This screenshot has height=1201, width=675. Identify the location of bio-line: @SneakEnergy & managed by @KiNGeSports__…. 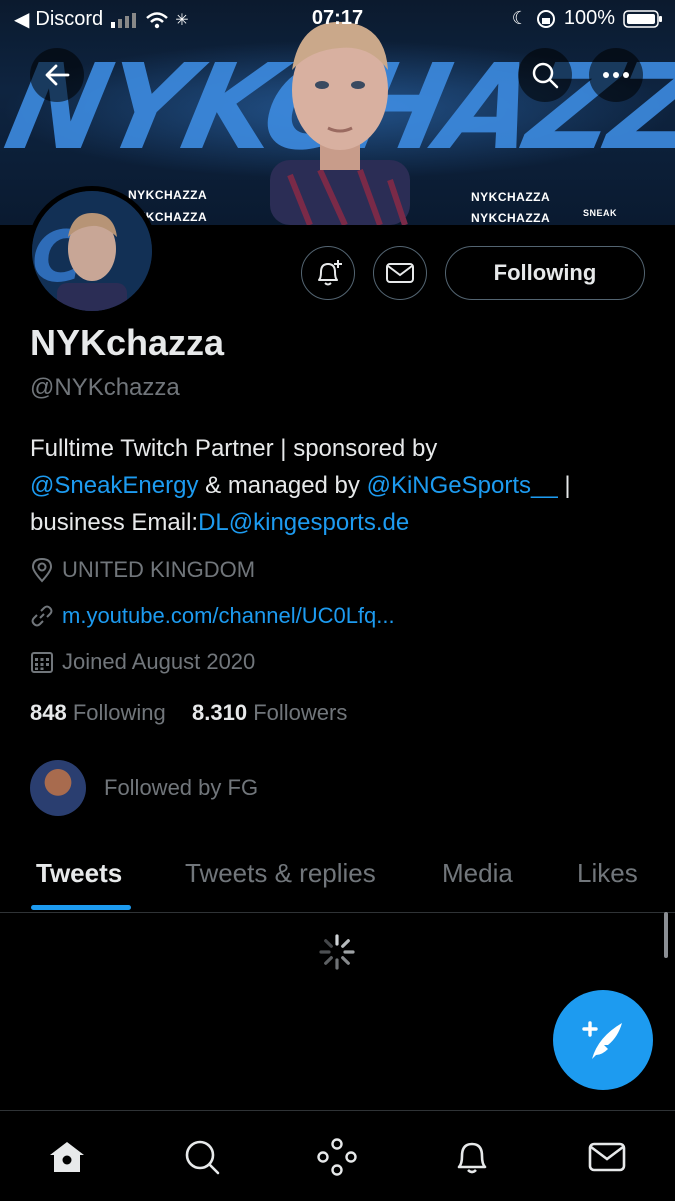
(340, 485).